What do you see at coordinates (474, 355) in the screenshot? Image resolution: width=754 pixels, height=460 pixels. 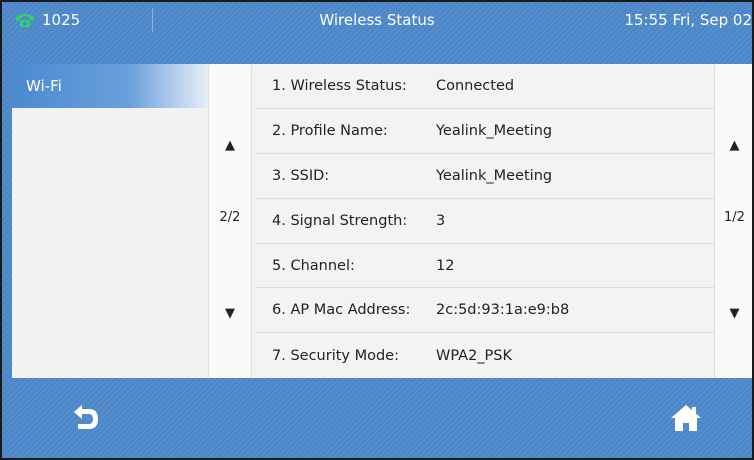 I see `row-value: WPA2_PSK` at bounding box center [474, 355].